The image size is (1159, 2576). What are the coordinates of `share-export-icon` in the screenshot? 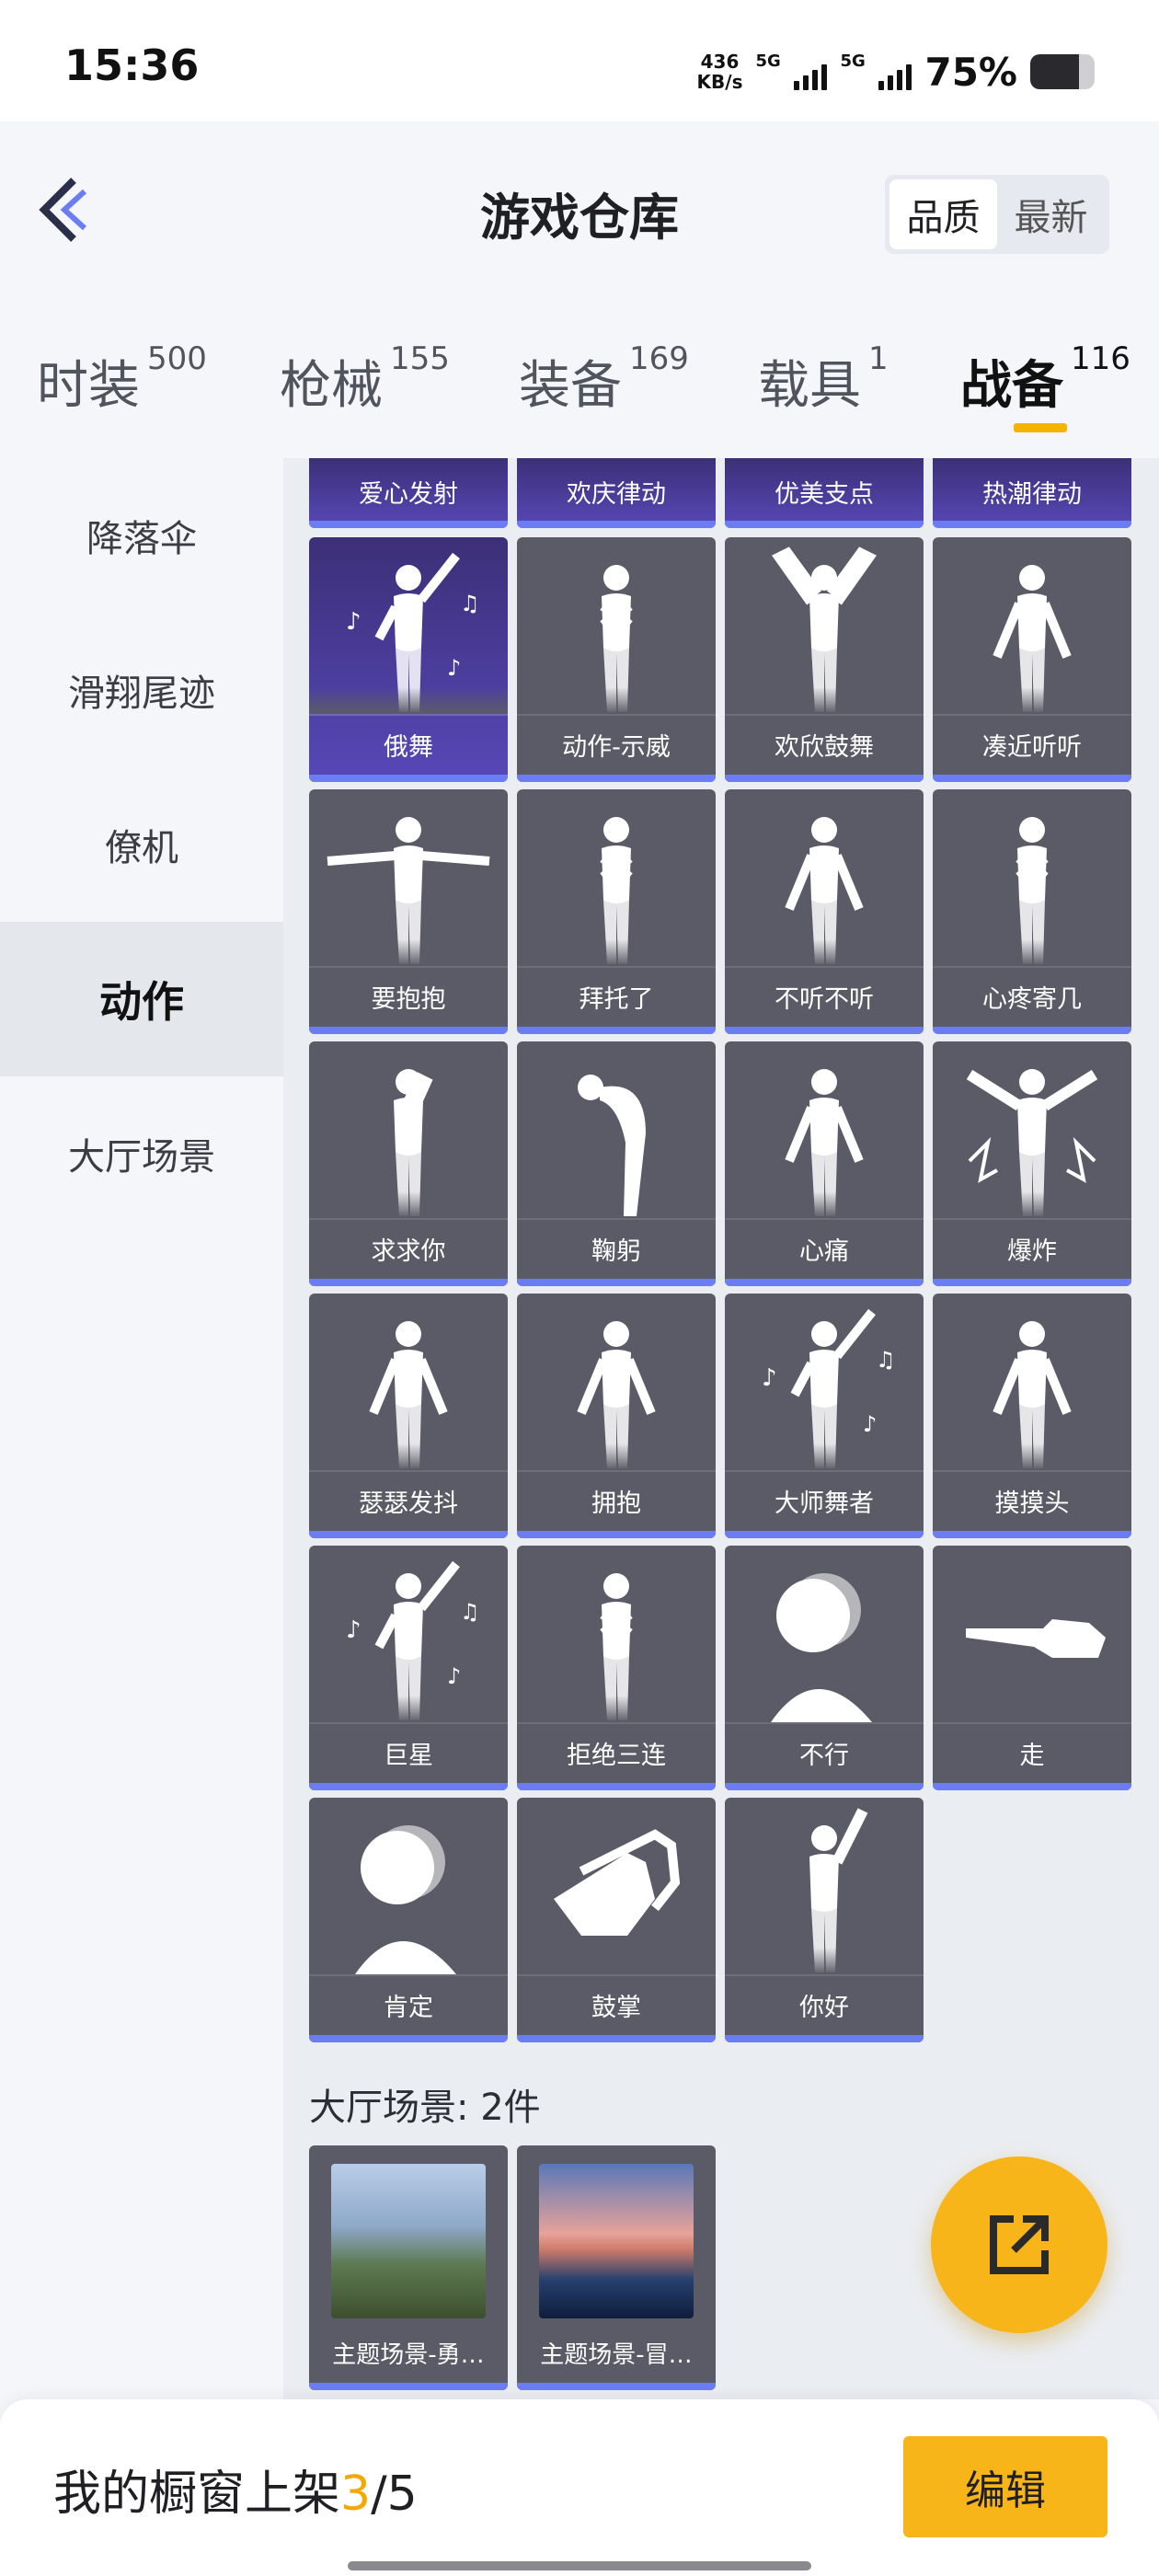 It's located at (1019, 2244).